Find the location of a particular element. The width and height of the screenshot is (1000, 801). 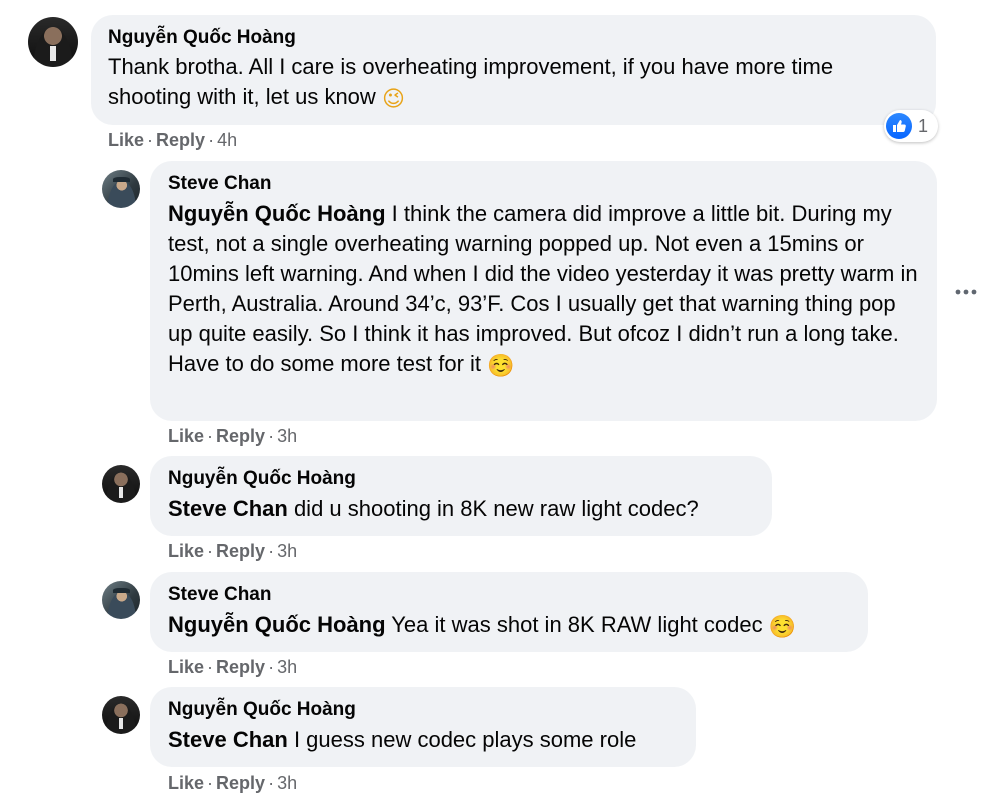

thumbs-up-icon is located at coordinates (899, 126).